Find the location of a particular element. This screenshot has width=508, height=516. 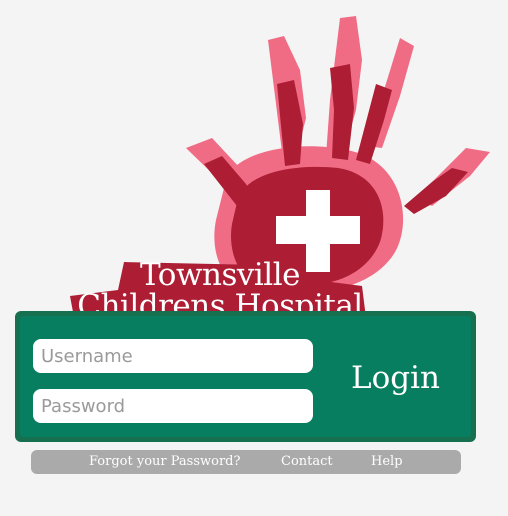

login-button: Login is located at coordinates (395, 378).